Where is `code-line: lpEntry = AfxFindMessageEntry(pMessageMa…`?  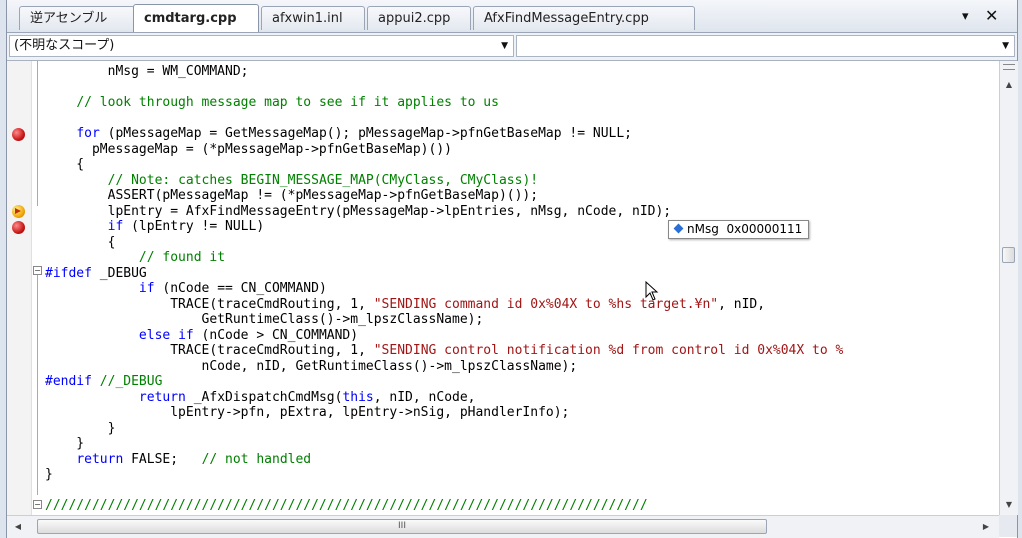
code-line: lpEntry = AfxFindMessageEntry(pMessageMa… is located at coordinates (358, 212).